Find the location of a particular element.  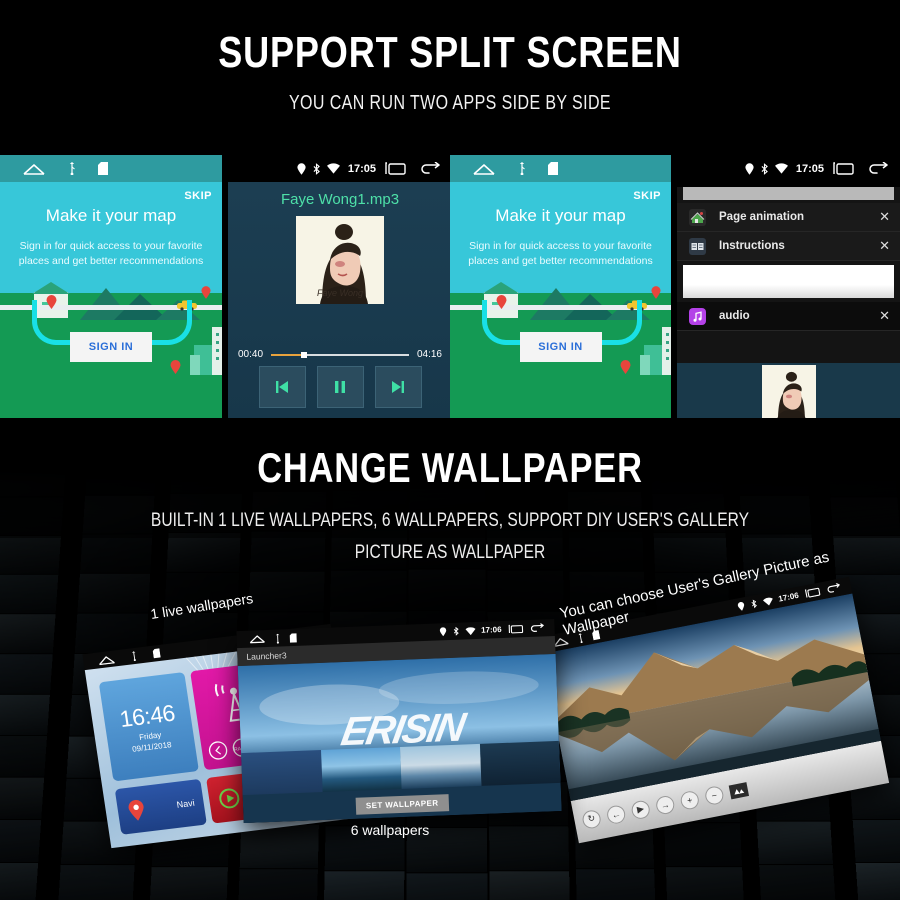

device-frame: 17:06 Launcher3 ERISIN SET WALLPAPER is located at coordinates (399, 721).